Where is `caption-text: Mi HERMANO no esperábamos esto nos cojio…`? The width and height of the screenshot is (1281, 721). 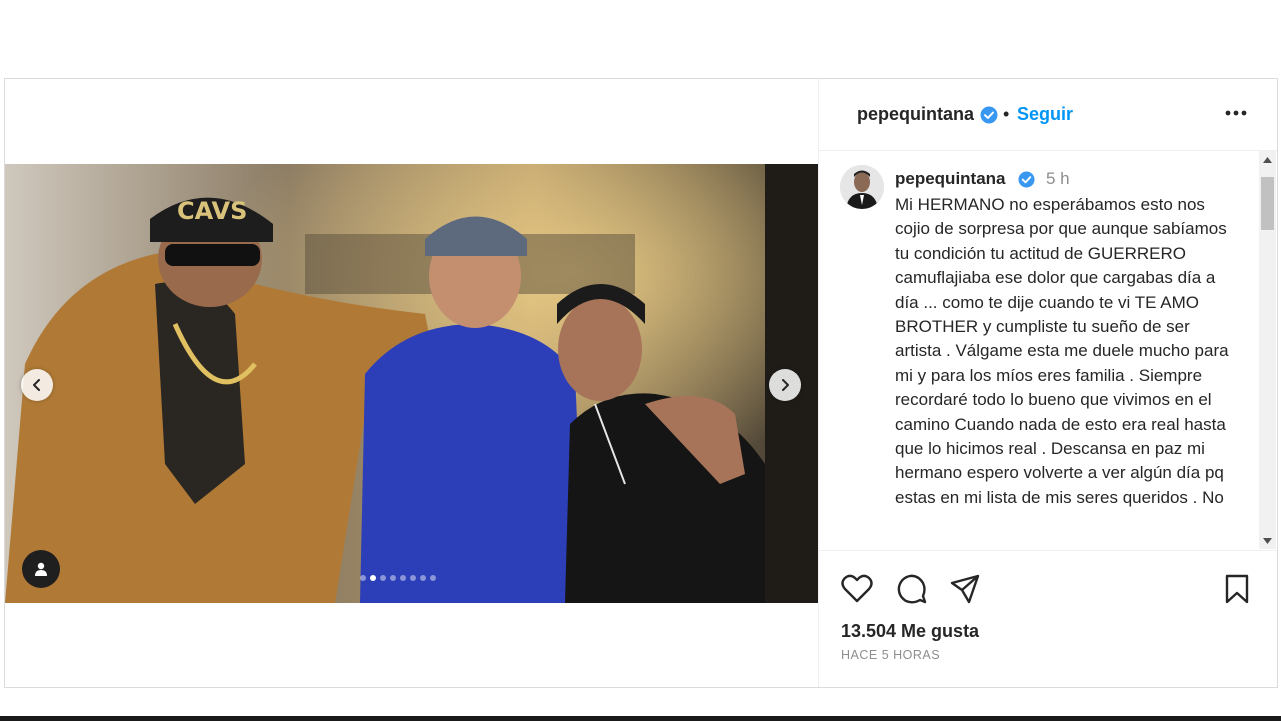 caption-text: Mi HERMANO no esperábamos esto nos cojio… is located at coordinates (1062, 351).